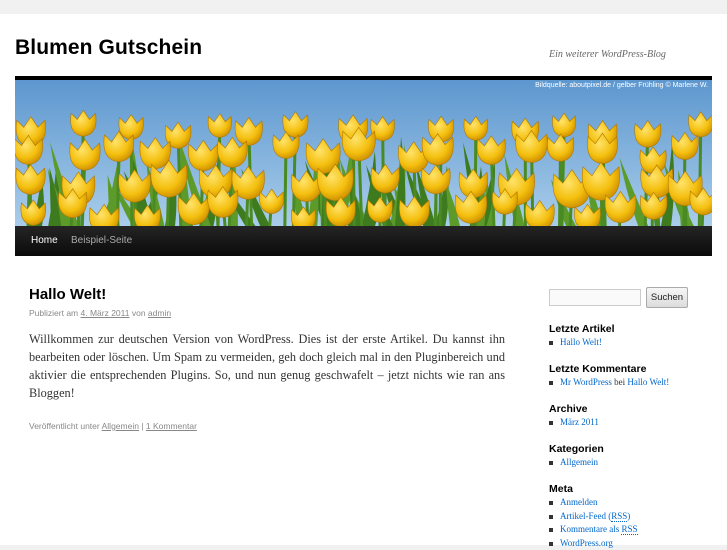 Image resolution: width=727 pixels, height=550 pixels. What do you see at coordinates (629, 529) in the screenshot?
I see `comments-feed-abbr: RSS` at bounding box center [629, 529].